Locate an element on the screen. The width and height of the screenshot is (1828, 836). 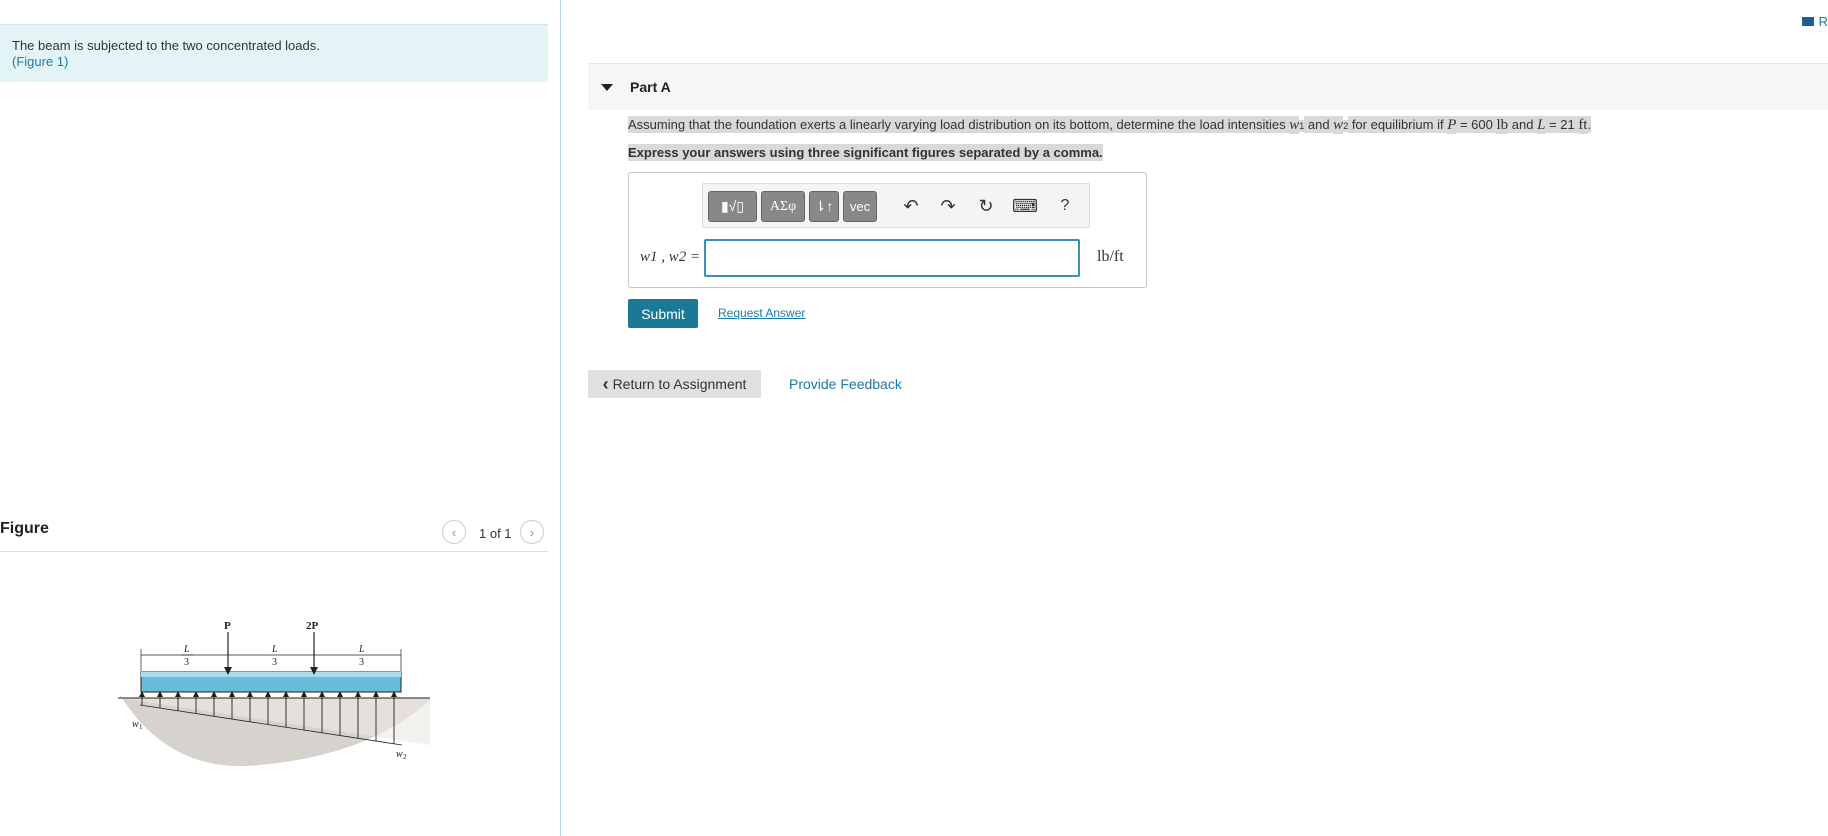
answer-input is located at coordinates (892, 258).